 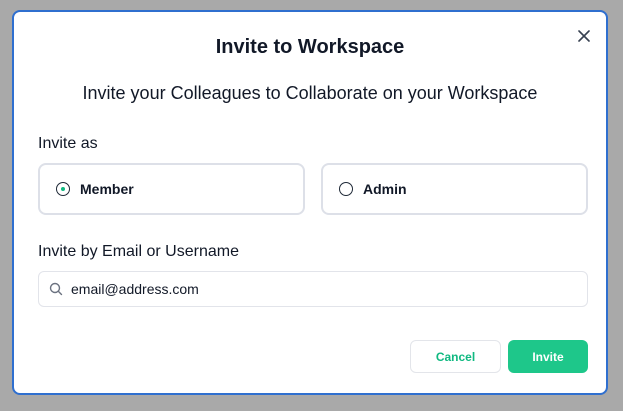 I want to click on invite-by-label: Invite by Email or Username, so click(x=138, y=251).